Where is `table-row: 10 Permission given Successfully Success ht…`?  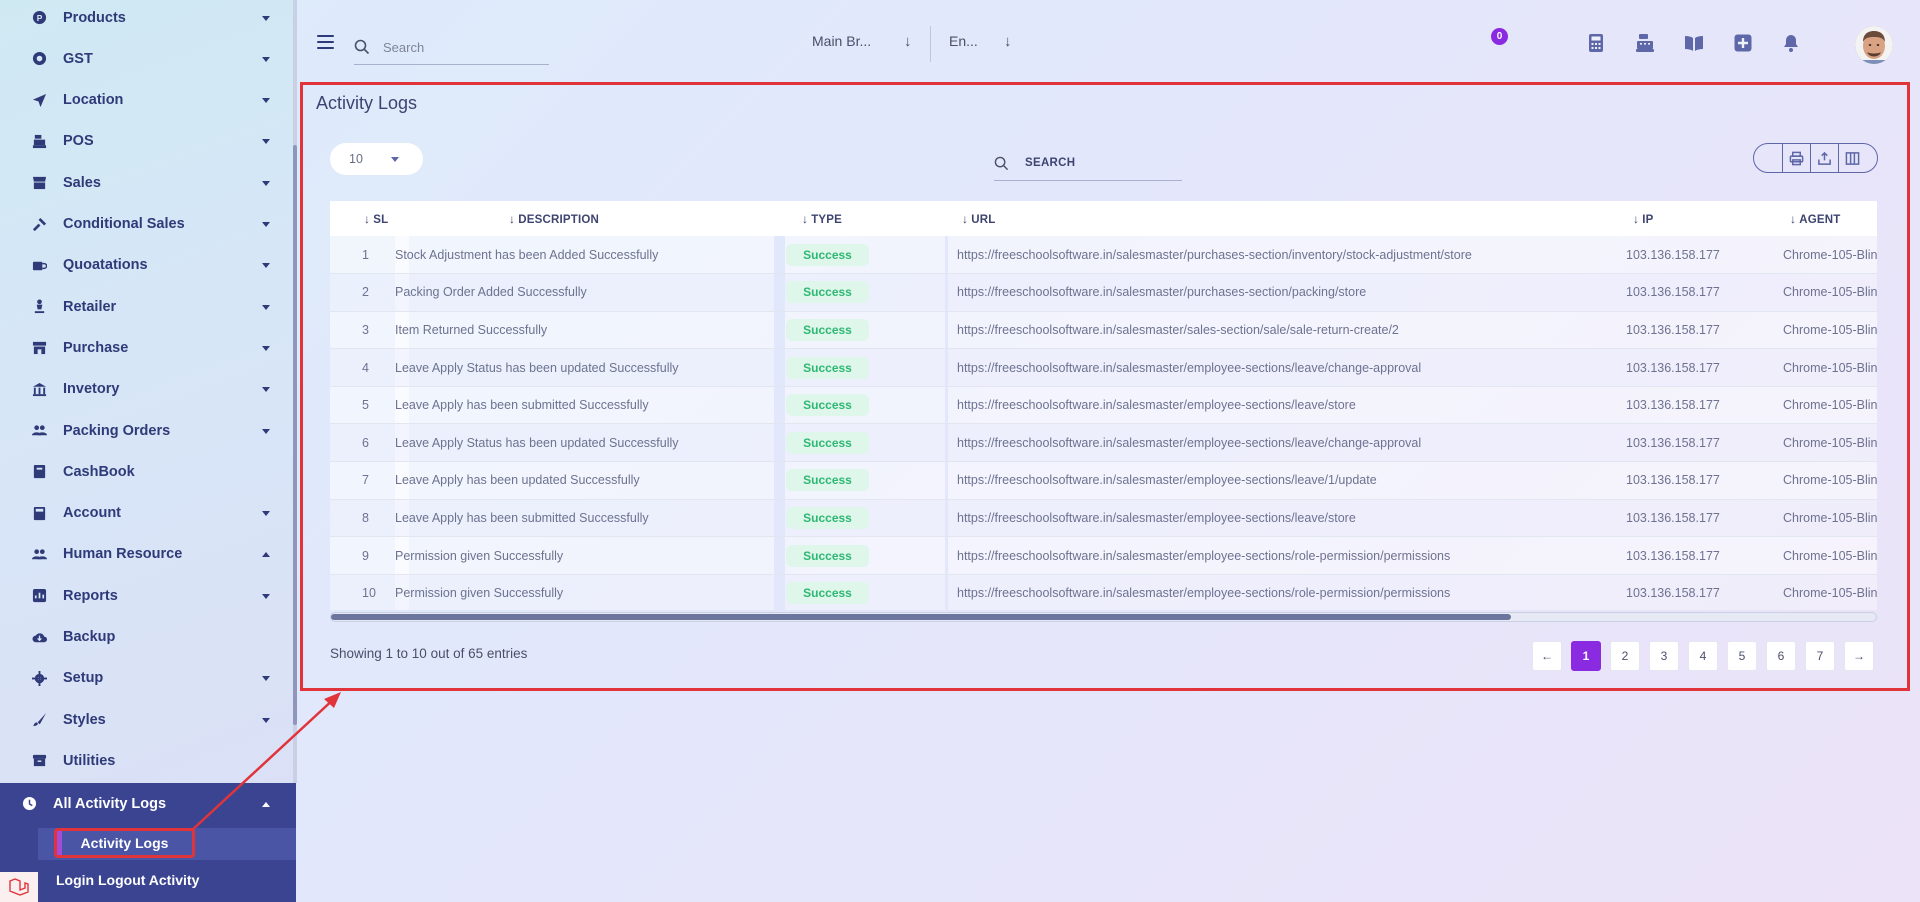 table-row: 10 Permission given Successfully Success ht… is located at coordinates (1103, 592).